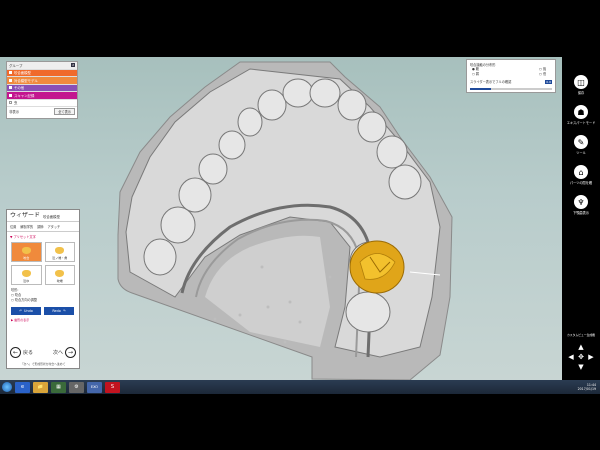 The image size is (600, 450). What do you see at coordinates (542, 74) in the screenshot?
I see `radio-option: ○ 低` at bounding box center [542, 74].